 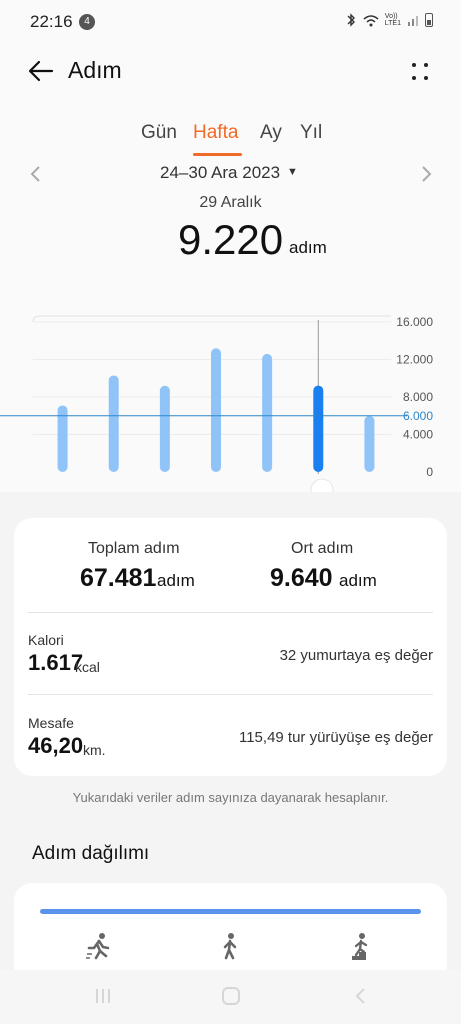 What do you see at coordinates (41, 71) in the screenshot?
I see `back-arrow-icon` at bounding box center [41, 71].